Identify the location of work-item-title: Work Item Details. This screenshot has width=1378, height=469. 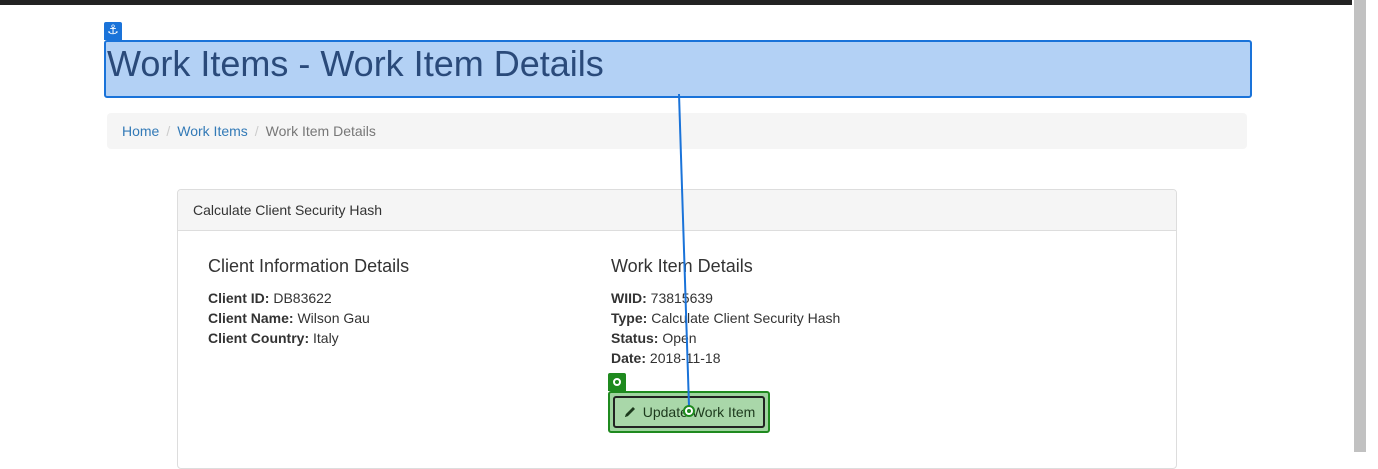
(682, 266).